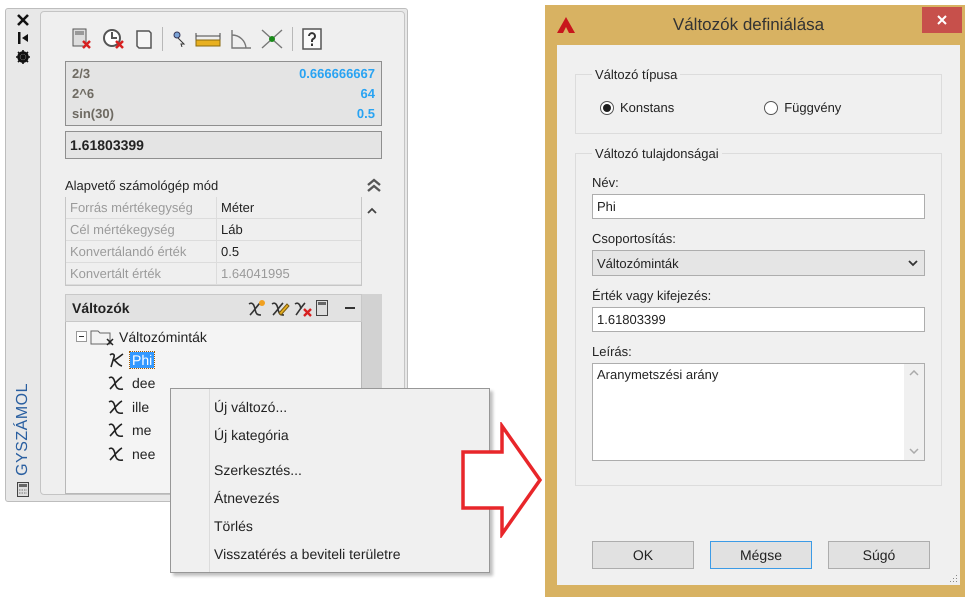 This screenshot has width=972, height=601. What do you see at coordinates (272, 39) in the screenshot?
I see `intersection-icon` at bounding box center [272, 39].